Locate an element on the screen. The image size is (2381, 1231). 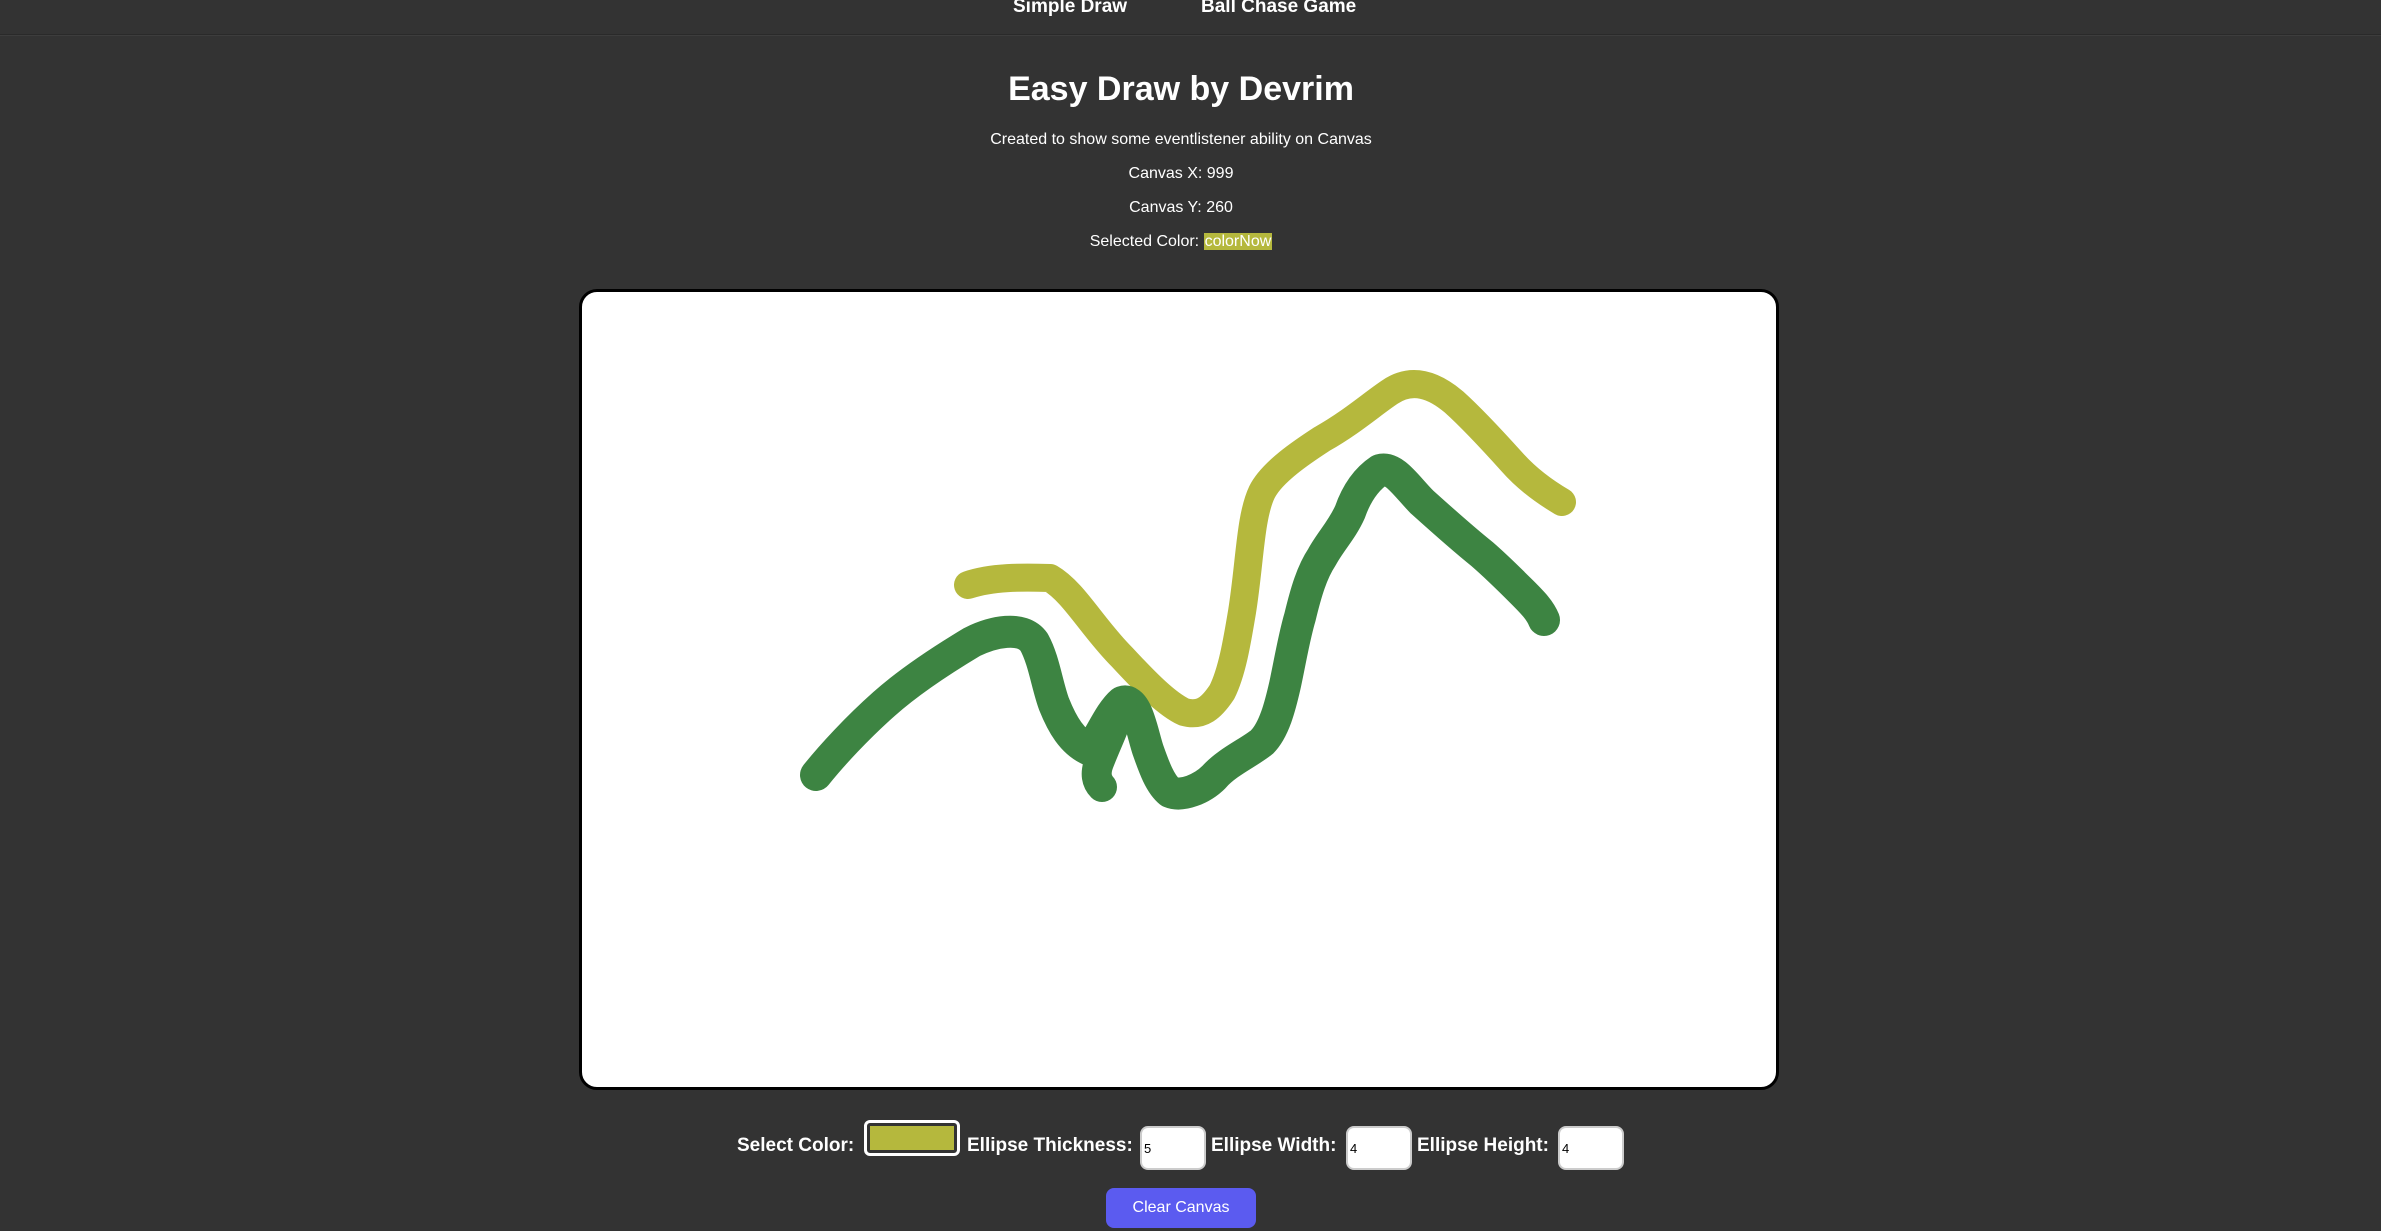
canvas-drawing is located at coordinates (1188, 590).